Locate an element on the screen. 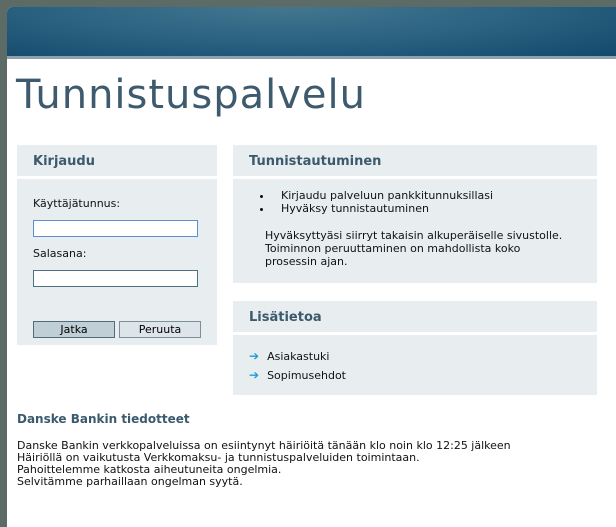 The width and height of the screenshot is (616, 527). cancel-button: Peruuta is located at coordinates (160, 329).